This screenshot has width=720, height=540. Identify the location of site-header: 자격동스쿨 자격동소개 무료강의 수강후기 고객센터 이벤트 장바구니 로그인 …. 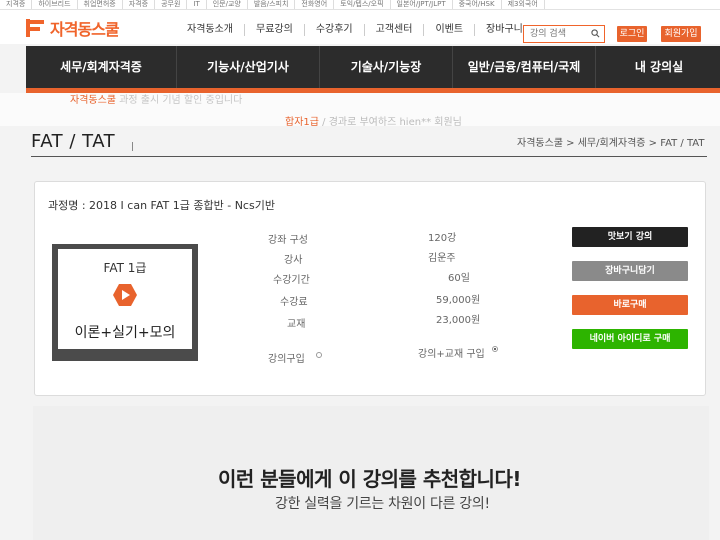
(360, 27).